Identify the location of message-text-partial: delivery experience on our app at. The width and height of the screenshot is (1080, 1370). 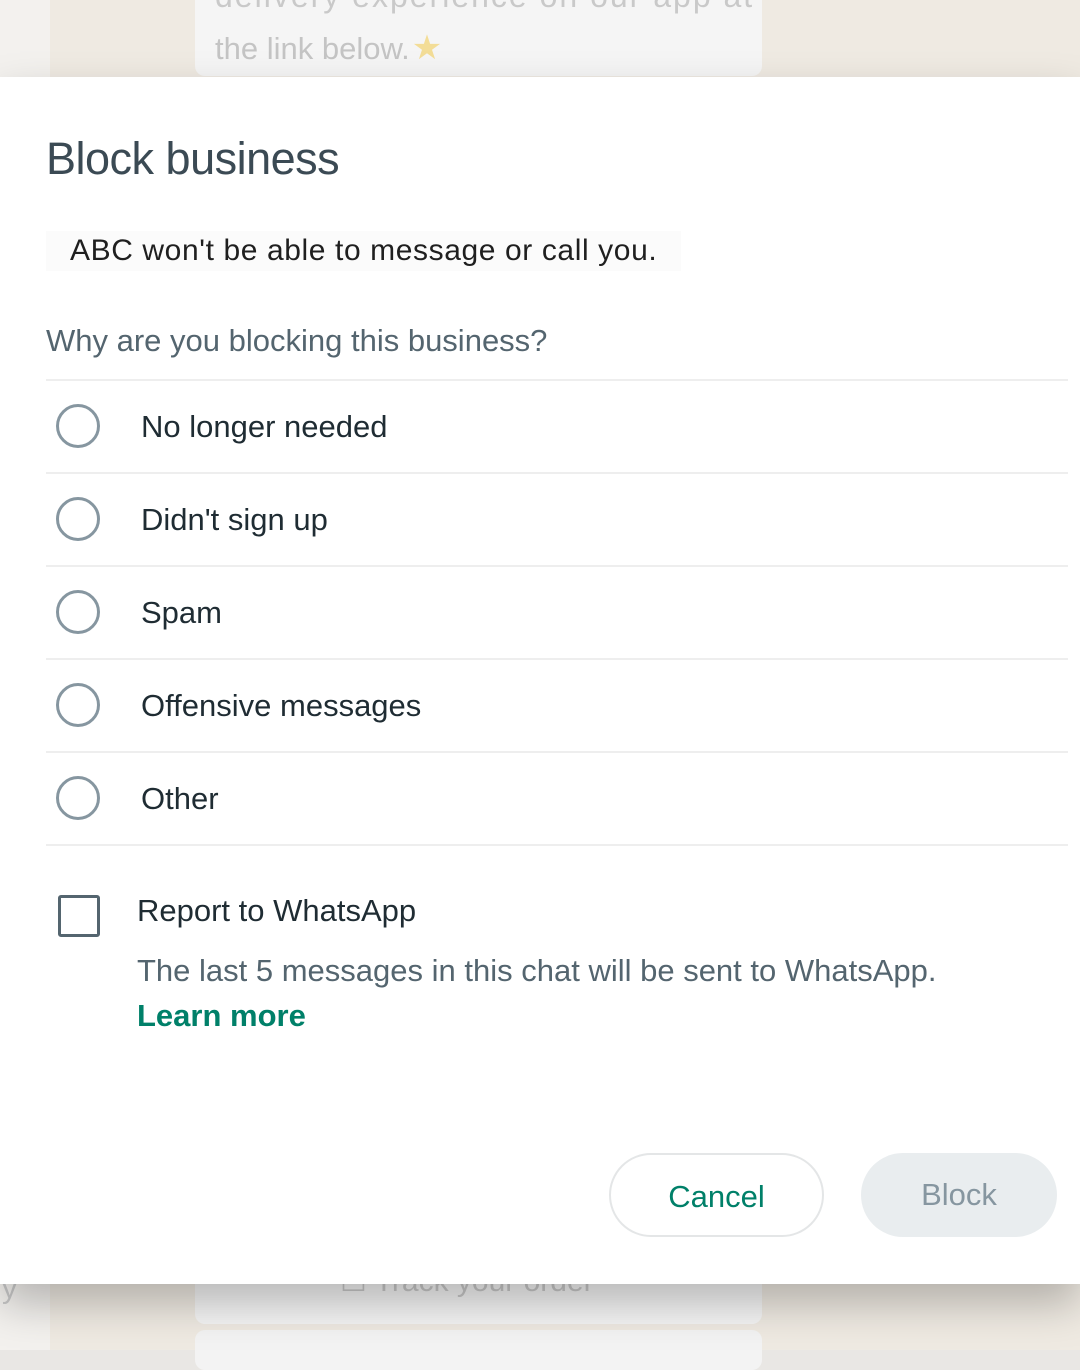
(484, 7).